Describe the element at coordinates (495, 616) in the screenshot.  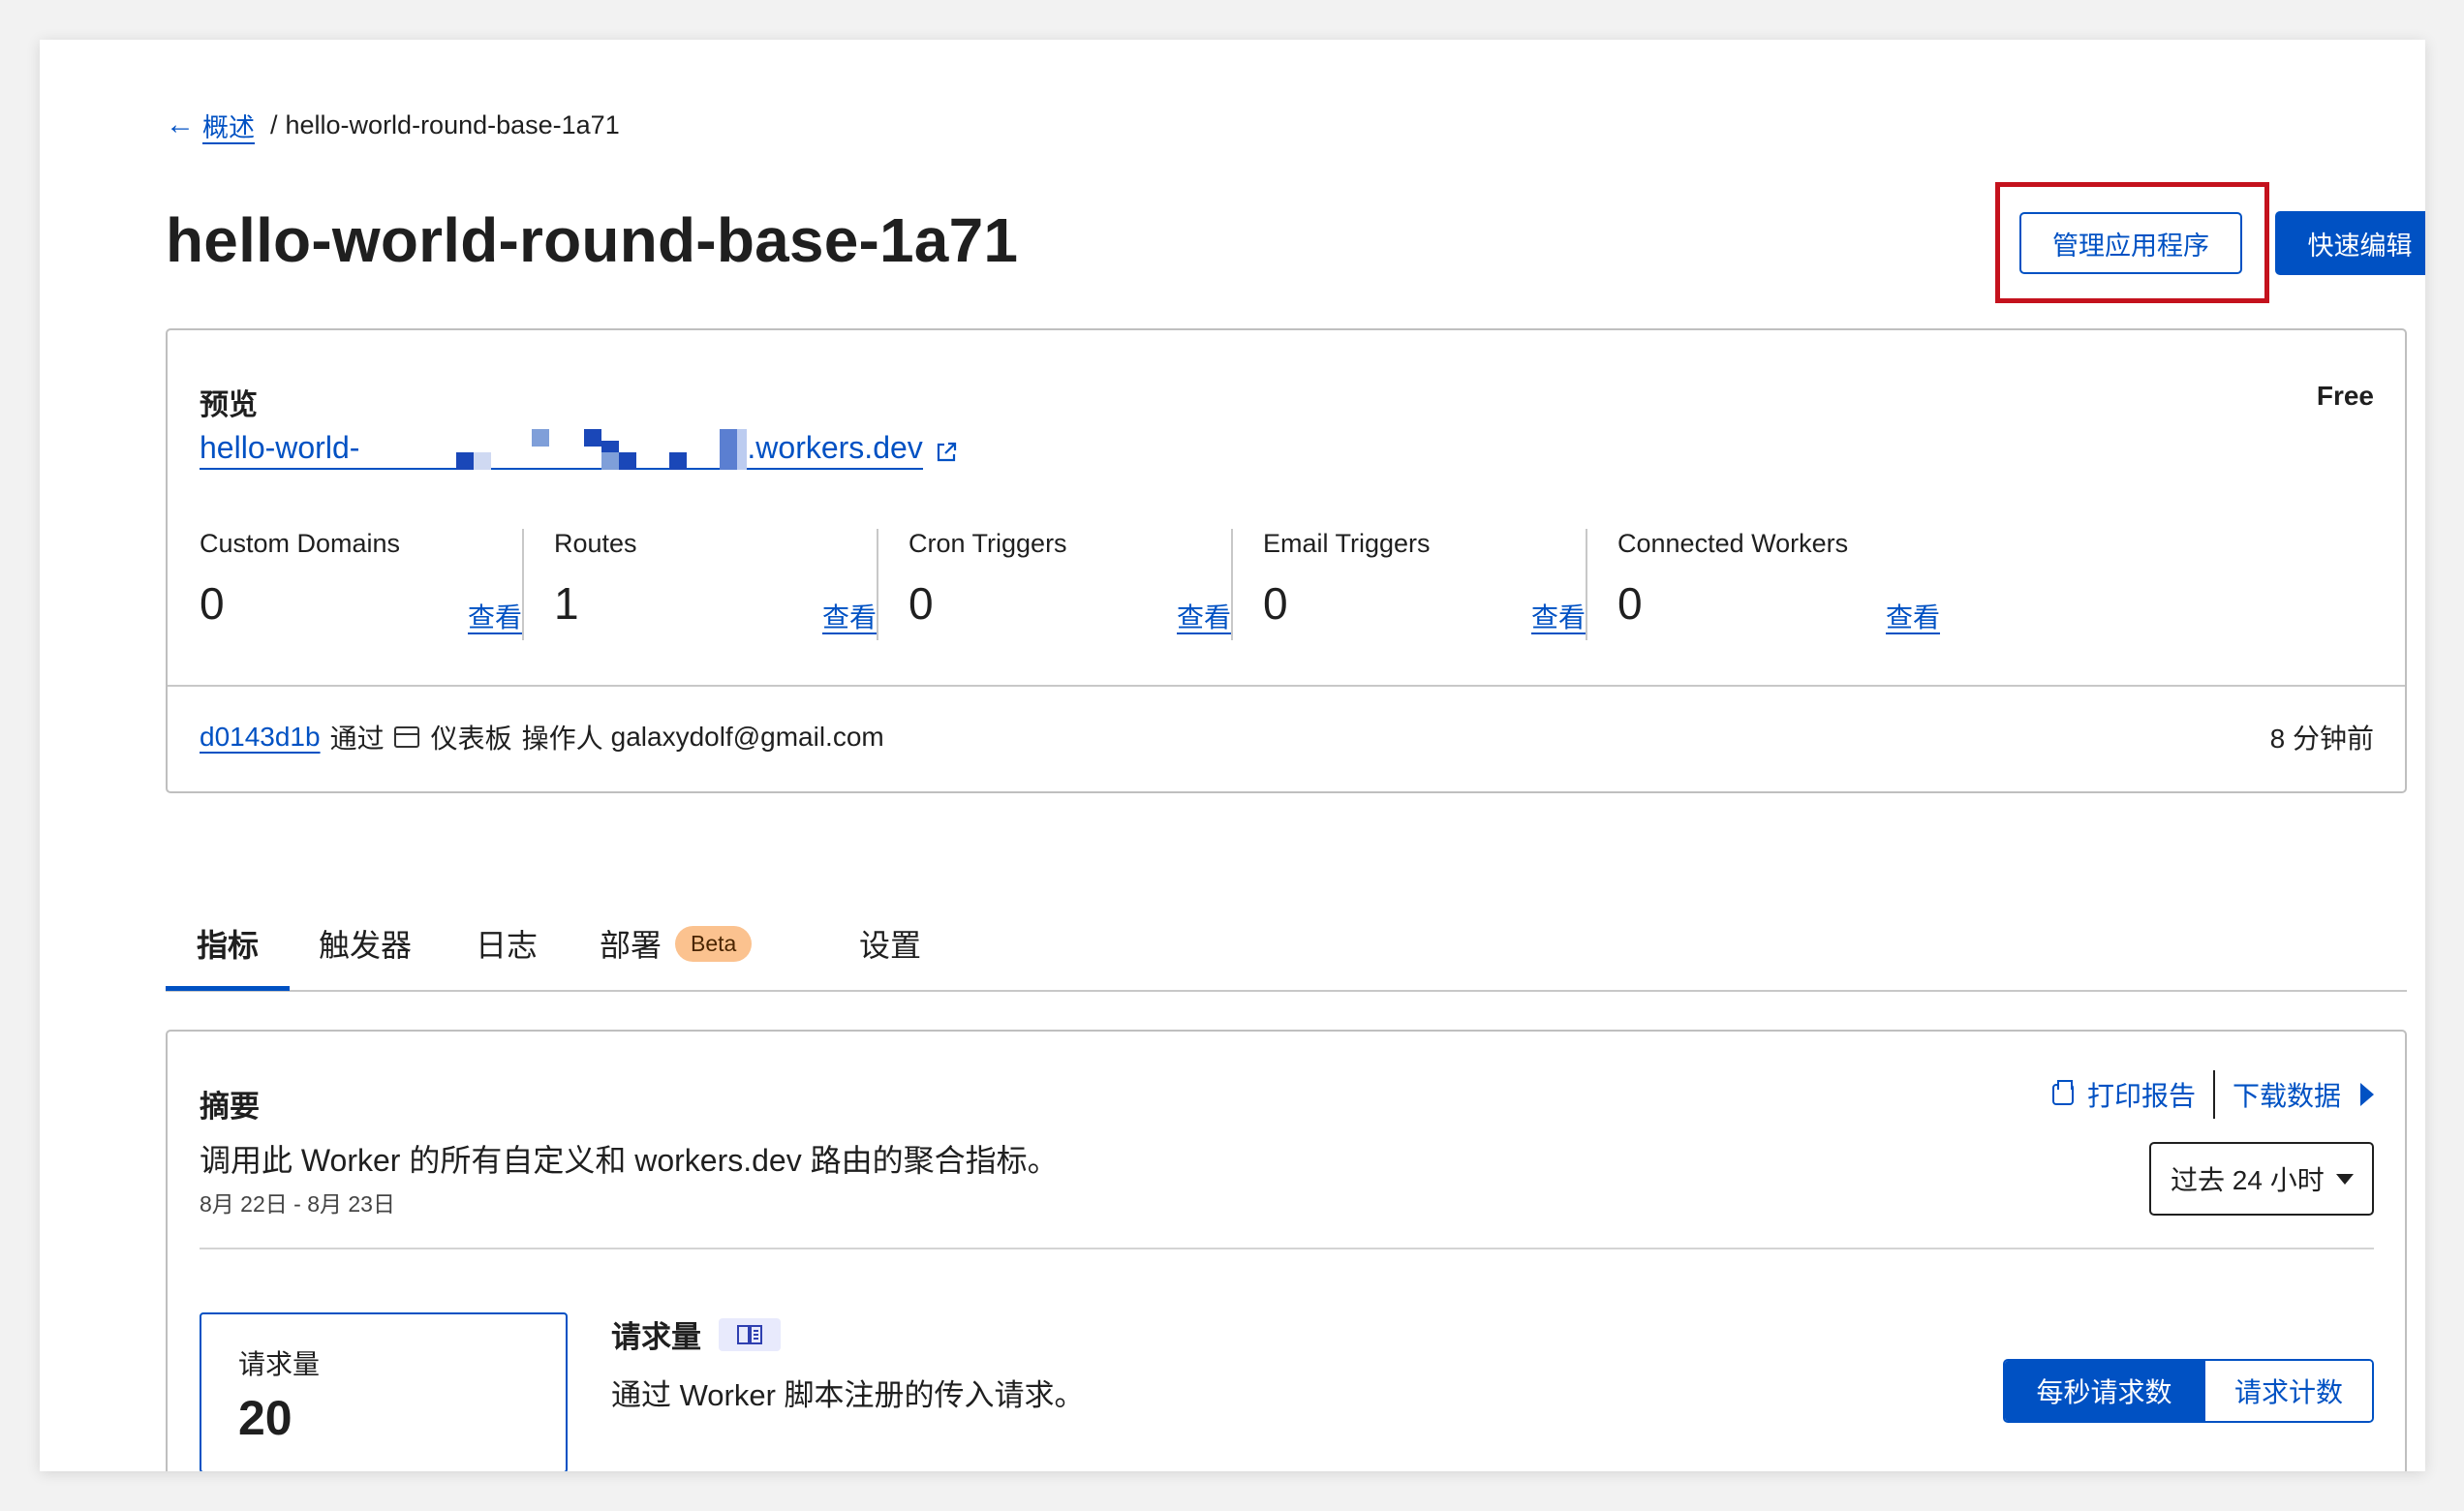
I see `view-custom-domains-link: 查看` at that location.